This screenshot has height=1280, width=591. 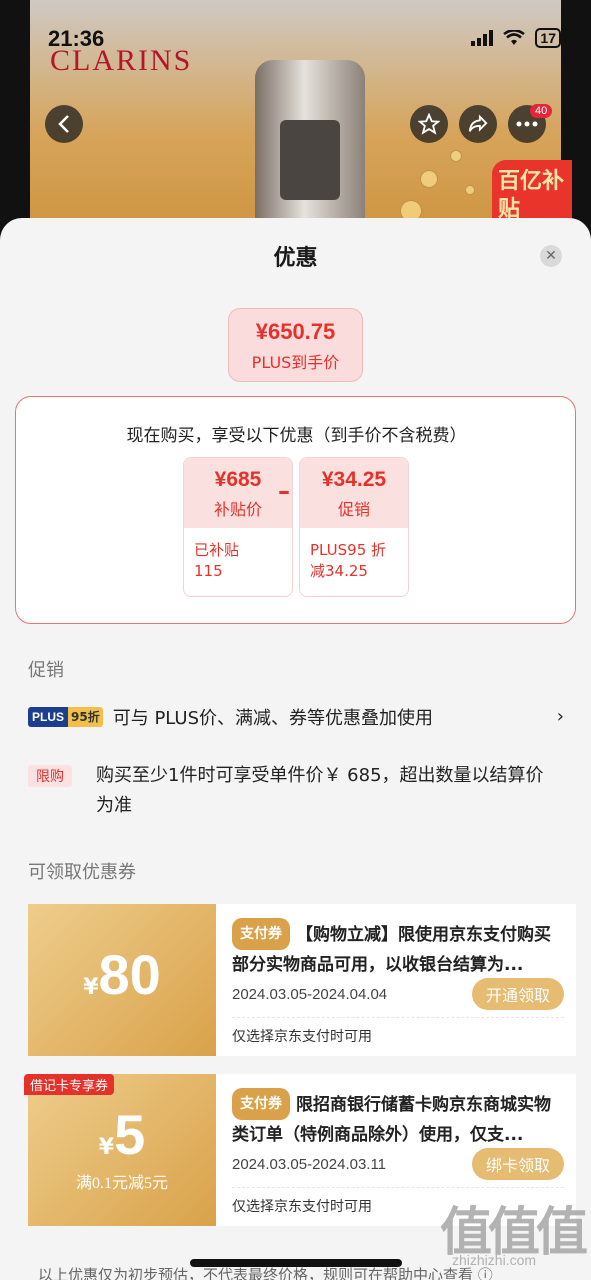 I want to click on subsidy-note-line2: 115, so click(x=208, y=571).